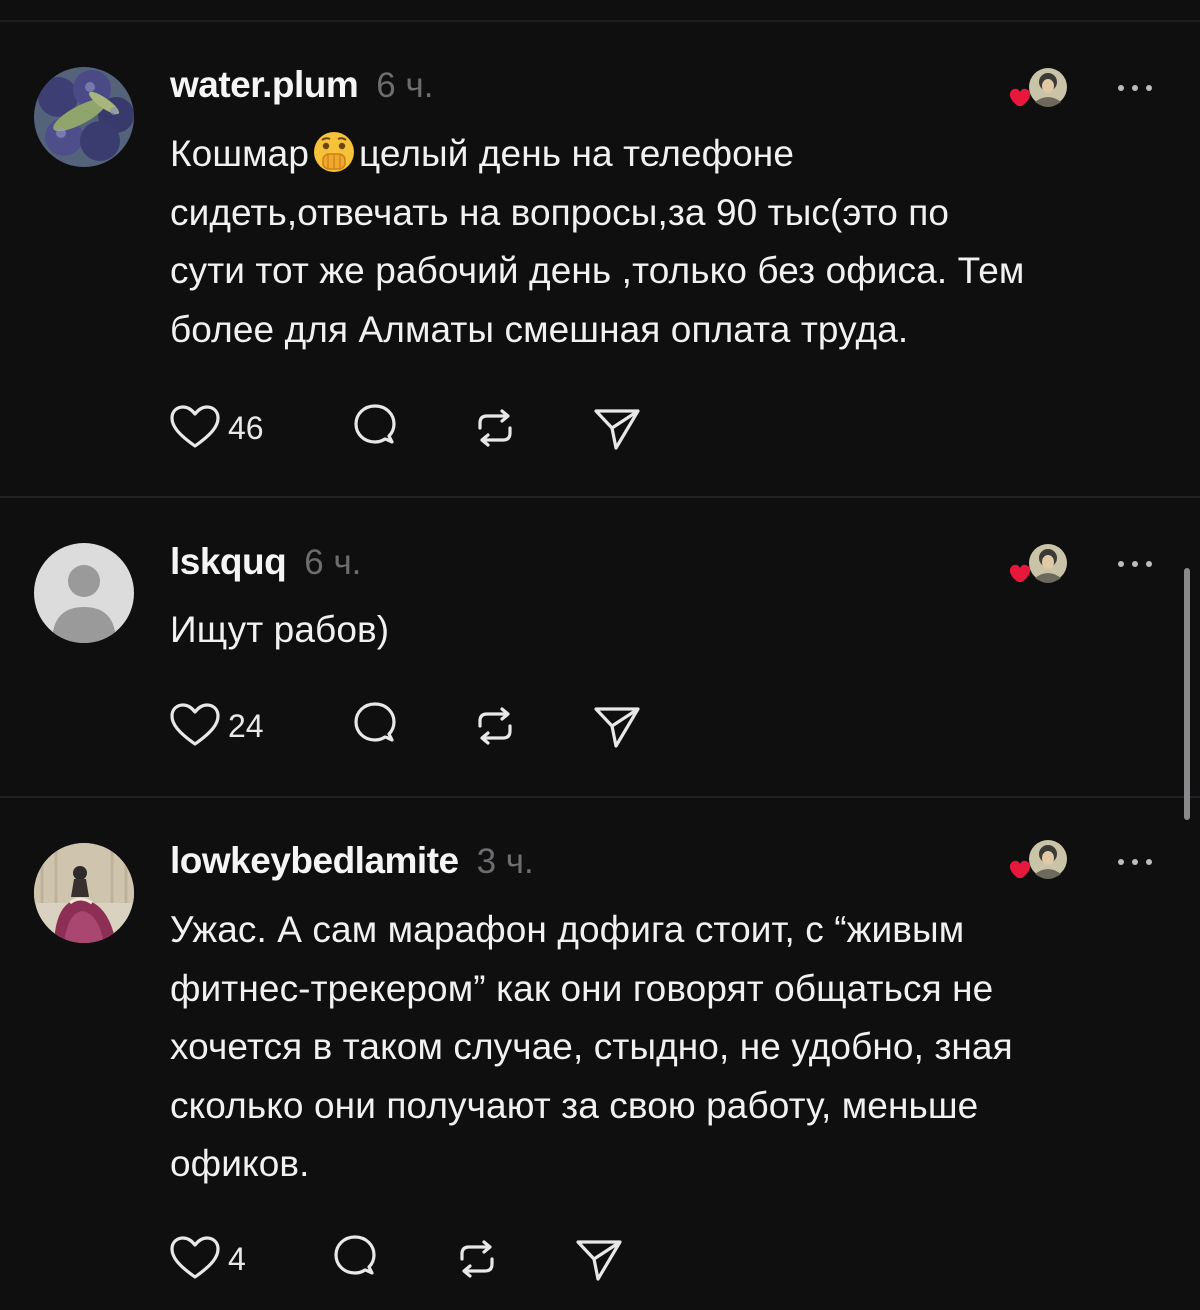 The height and width of the screenshot is (1310, 1200). What do you see at coordinates (246, 725) in the screenshot?
I see `like-count: 24` at bounding box center [246, 725].